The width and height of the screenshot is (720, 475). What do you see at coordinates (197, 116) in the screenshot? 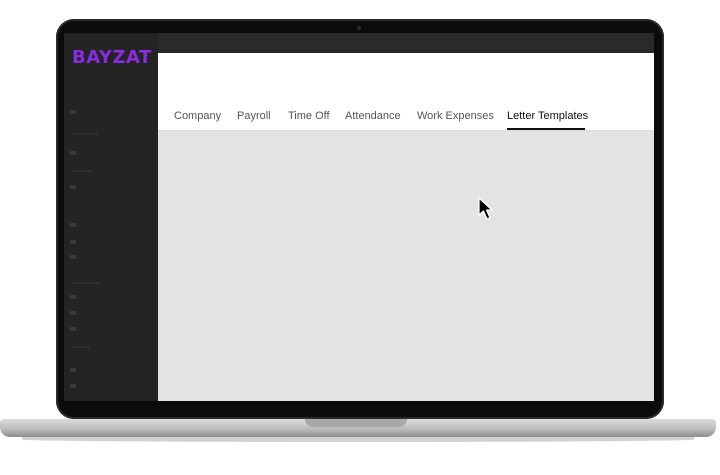
I see `tab-company: Company` at bounding box center [197, 116].